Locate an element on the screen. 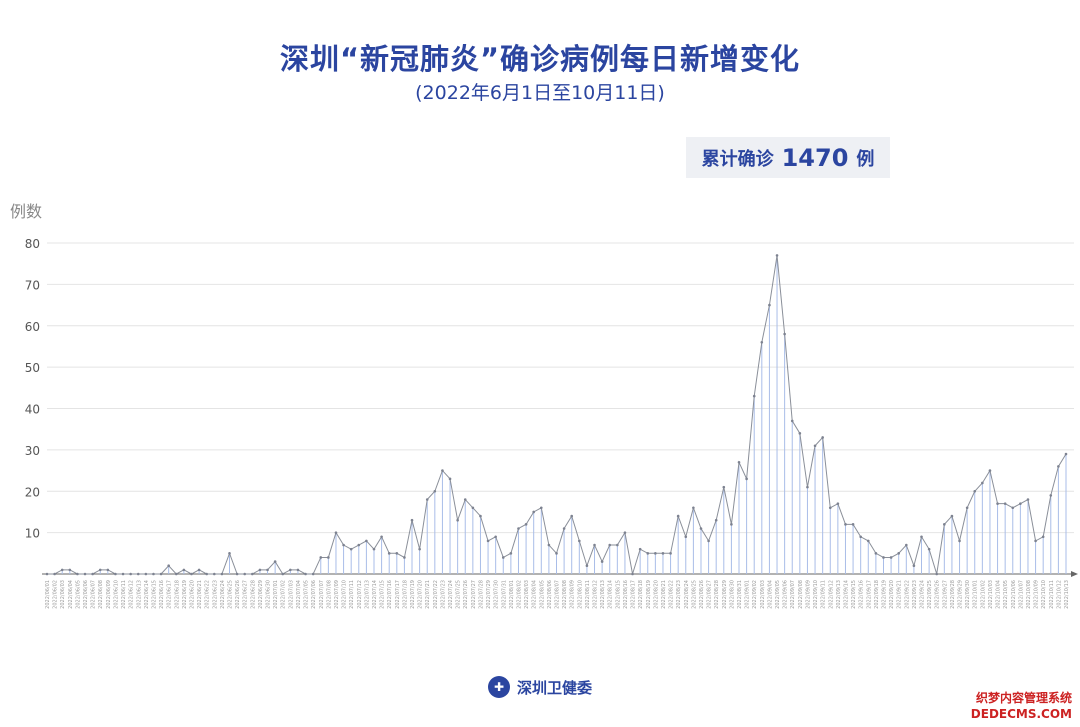 The image size is (1080, 727). x-tick-label: 2022/08/30 is located at coordinates (732, 594).